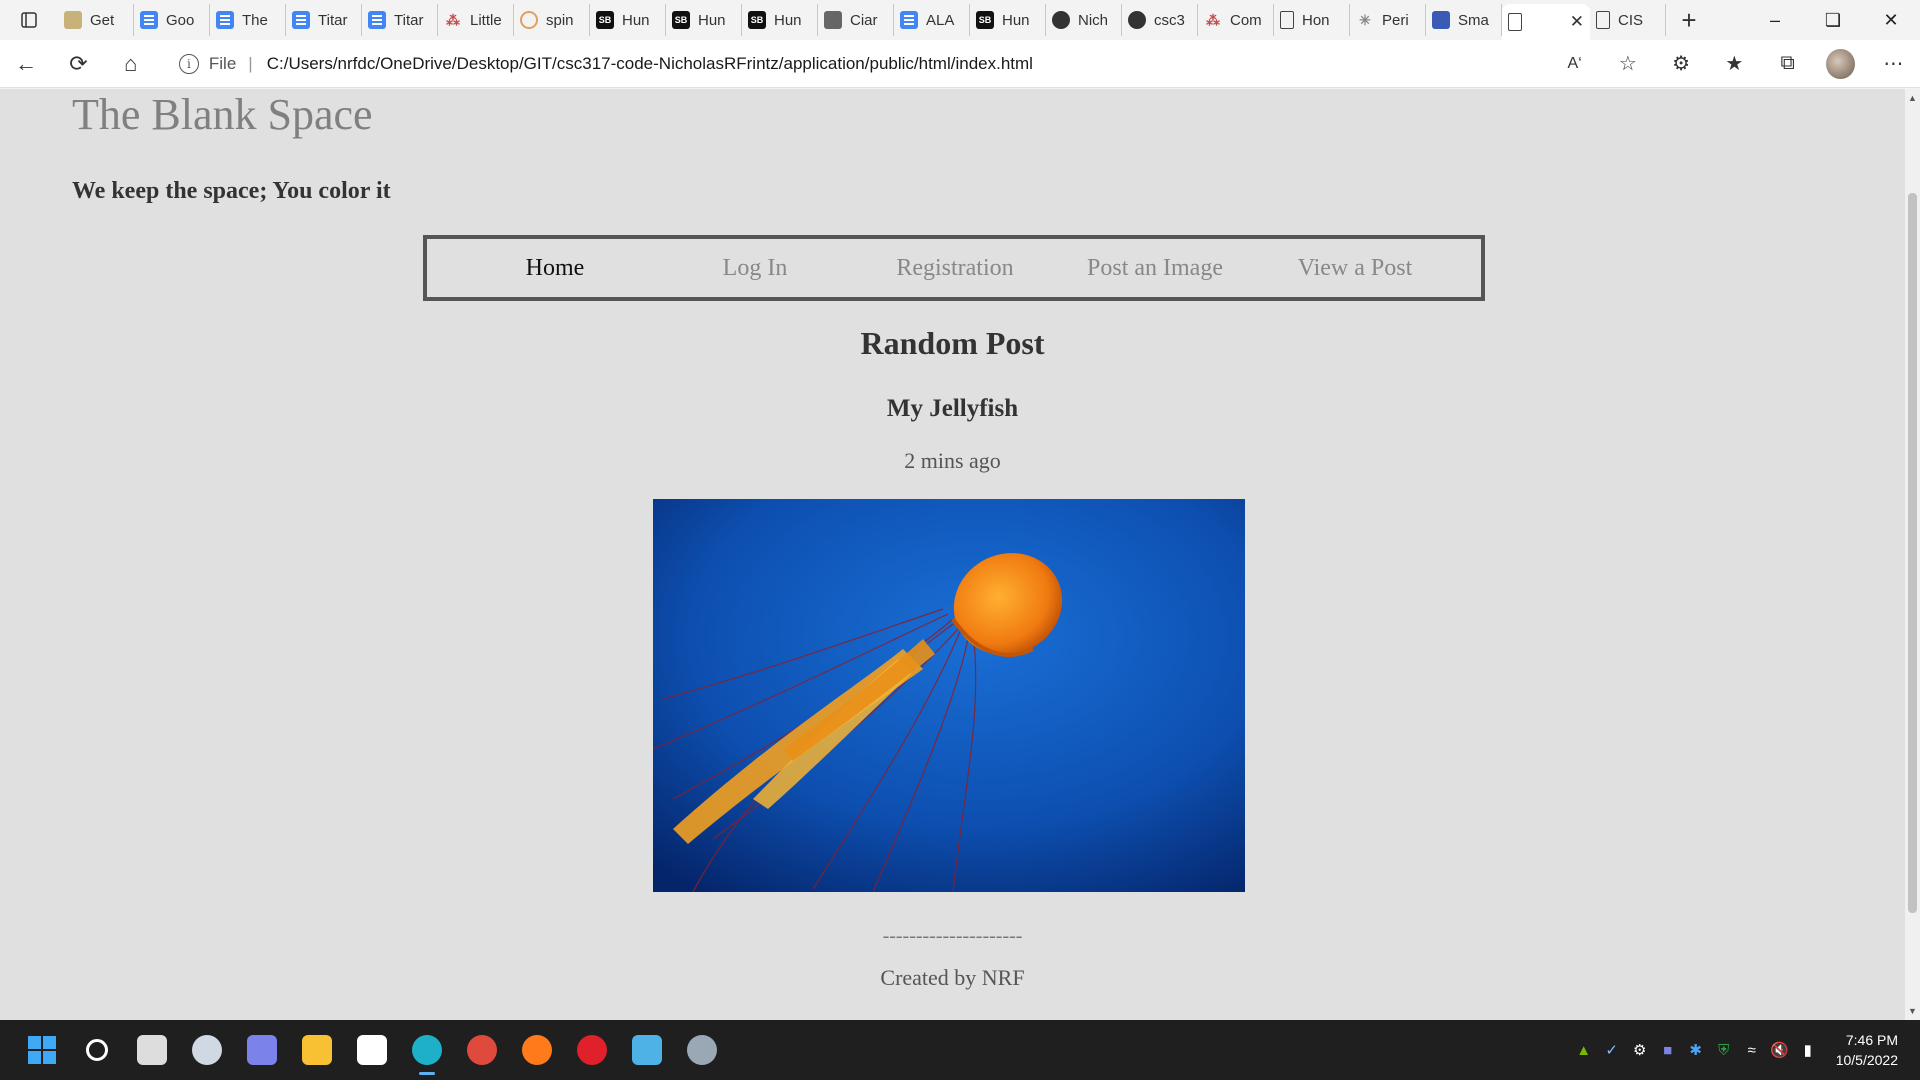 This screenshot has width=1920, height=1080. I want to click on github-icon, so click(1061, 20).